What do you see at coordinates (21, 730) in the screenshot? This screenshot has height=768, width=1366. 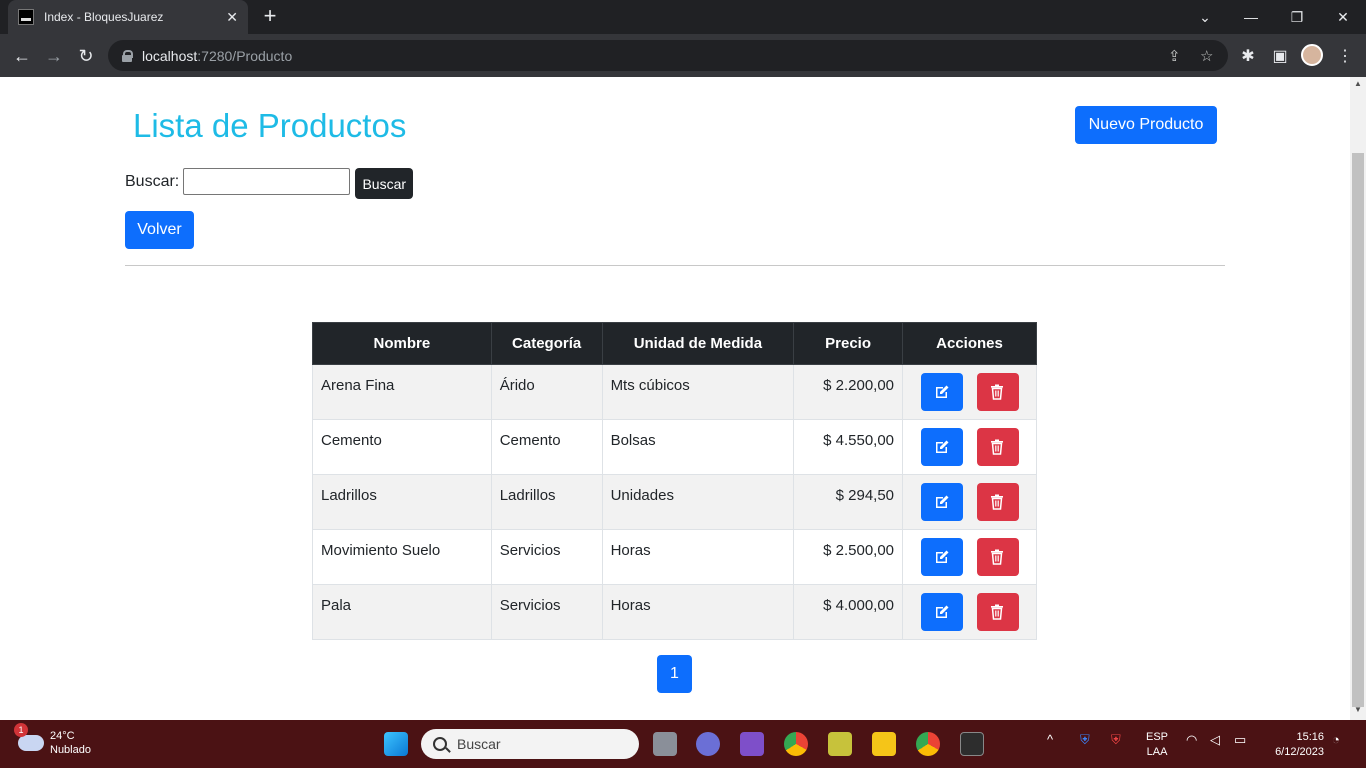 I see `weather-badge: 1` at bounding box center [21, 730].